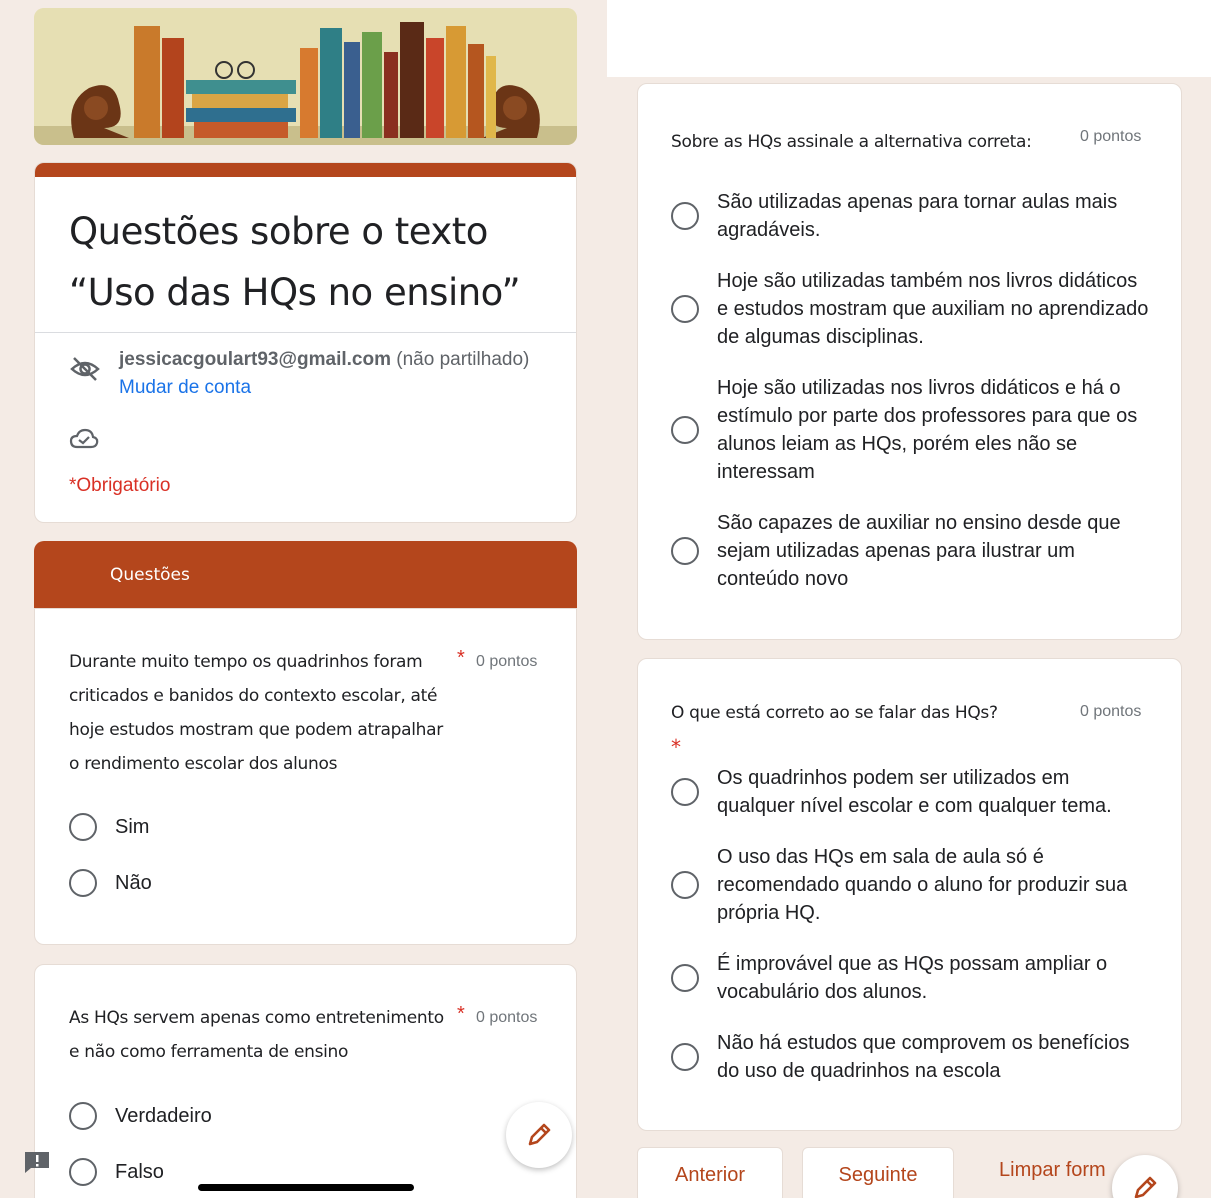  I want to click on option-row: Verdadeiro, so click(140, 1116).